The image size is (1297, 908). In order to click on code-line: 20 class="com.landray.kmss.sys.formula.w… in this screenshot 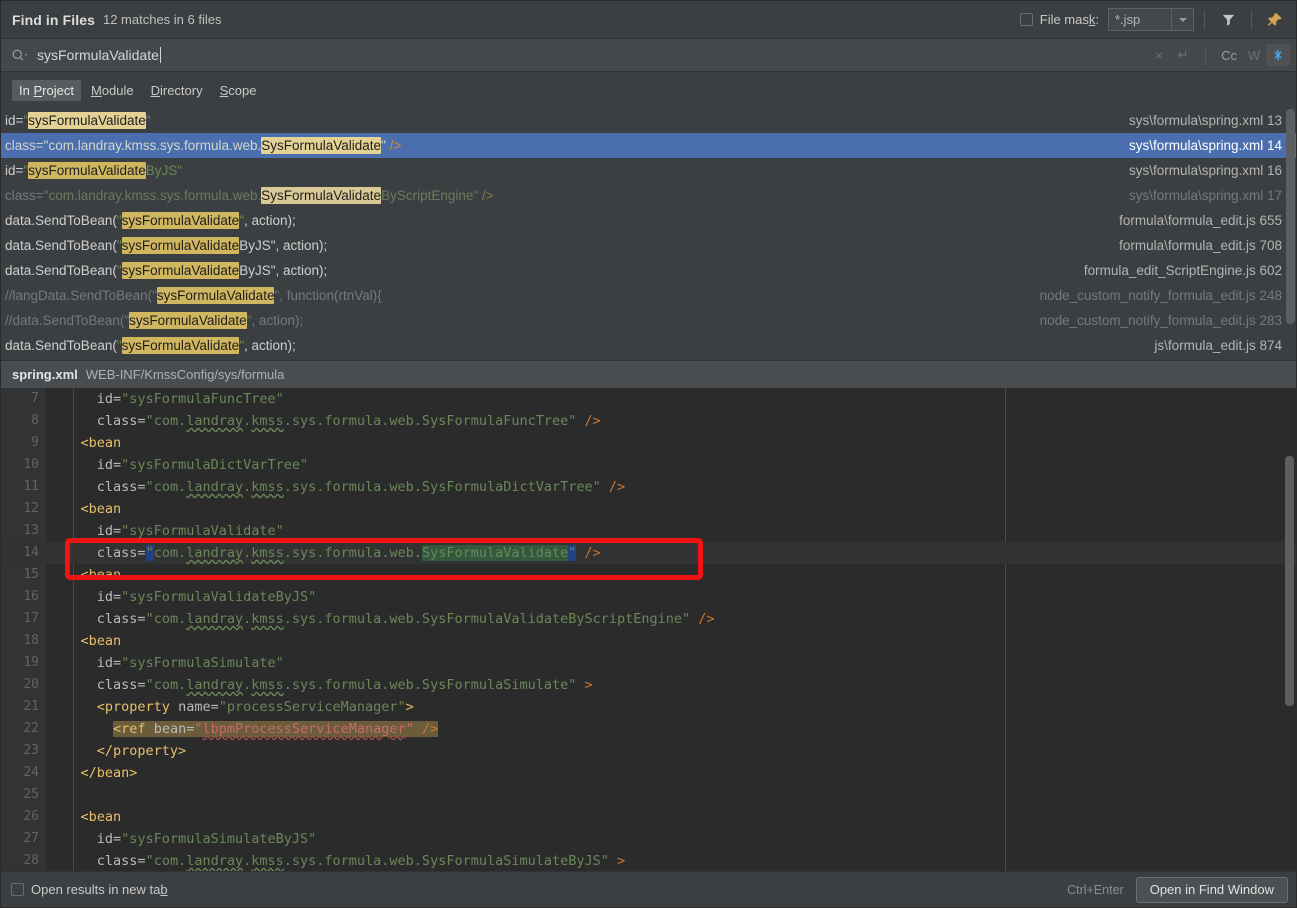, I will do `click(648, 685)`.